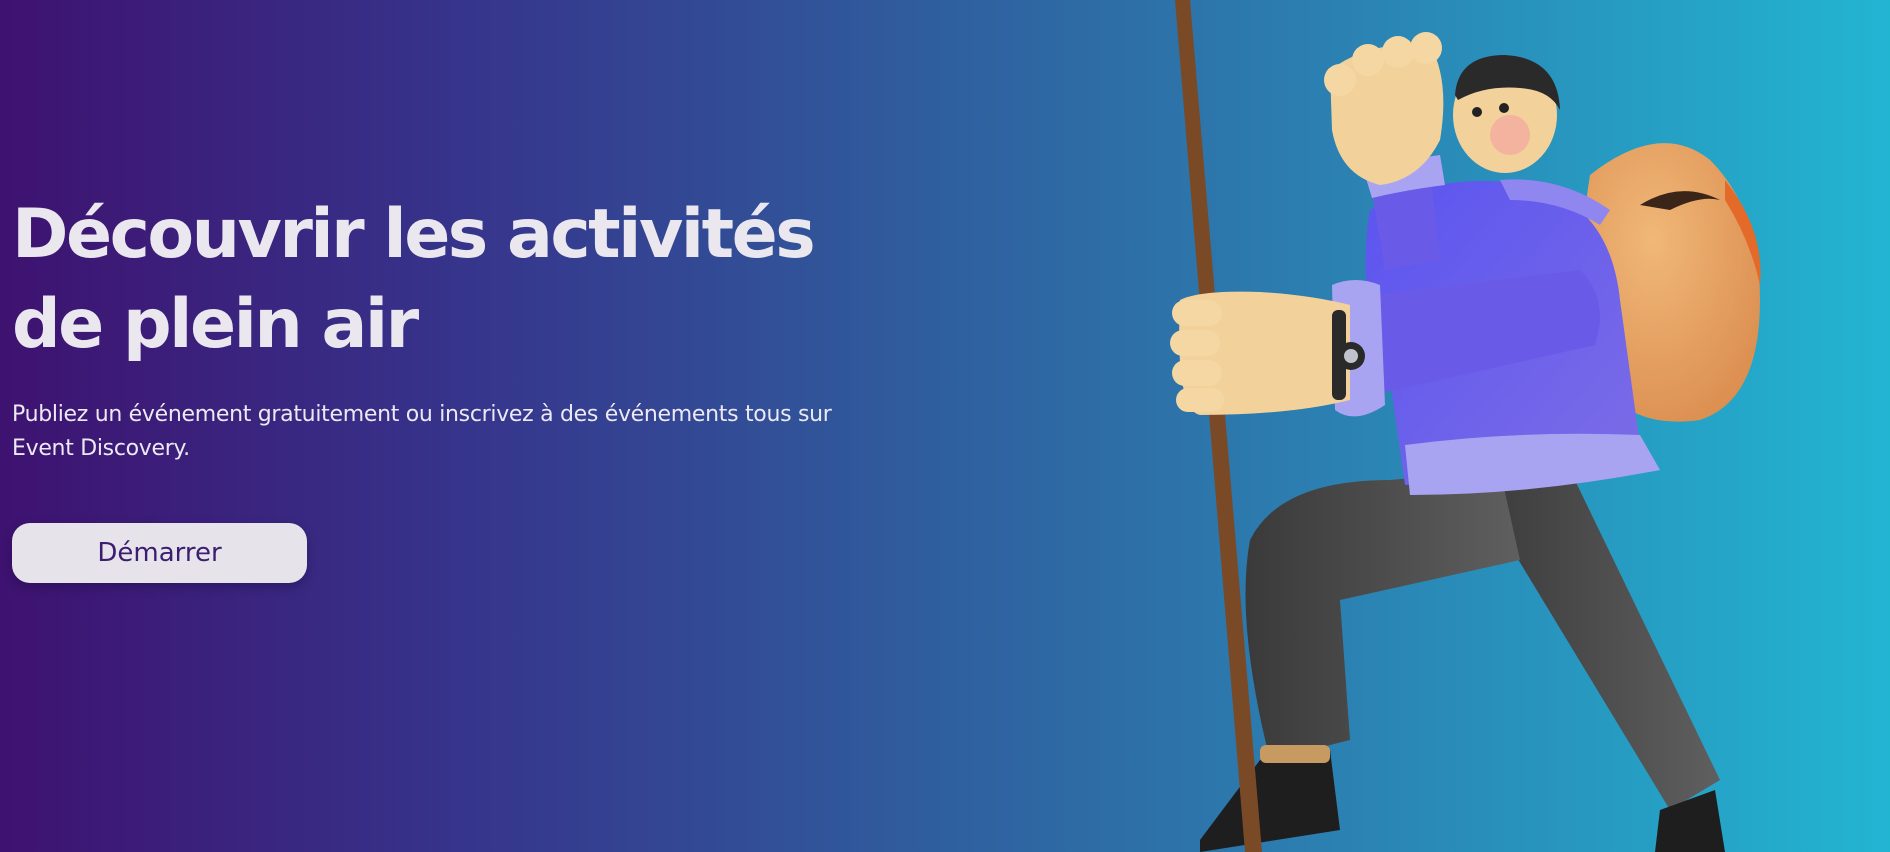  What do you see at coordinates (1260, 353) in the screenshot?
I see `gripping-hand-icon` at bounding box center [1260, 353].